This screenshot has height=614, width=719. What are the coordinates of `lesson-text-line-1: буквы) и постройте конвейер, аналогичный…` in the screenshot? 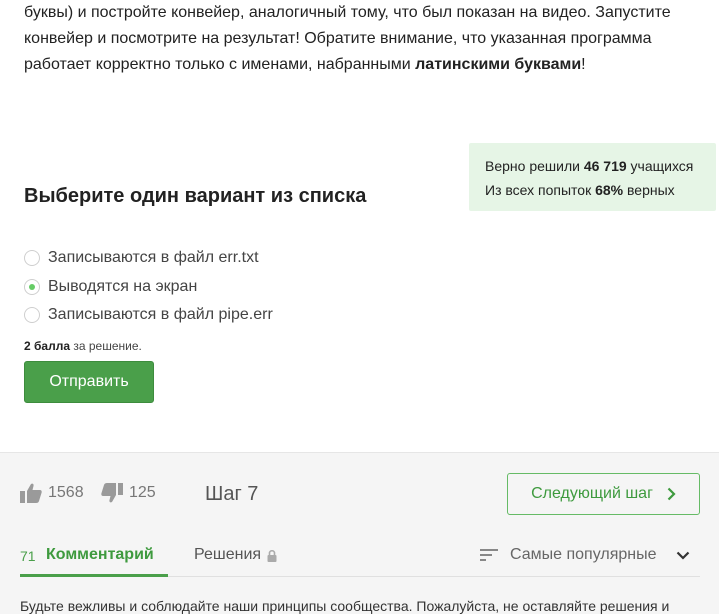 It's located at (347, 12).